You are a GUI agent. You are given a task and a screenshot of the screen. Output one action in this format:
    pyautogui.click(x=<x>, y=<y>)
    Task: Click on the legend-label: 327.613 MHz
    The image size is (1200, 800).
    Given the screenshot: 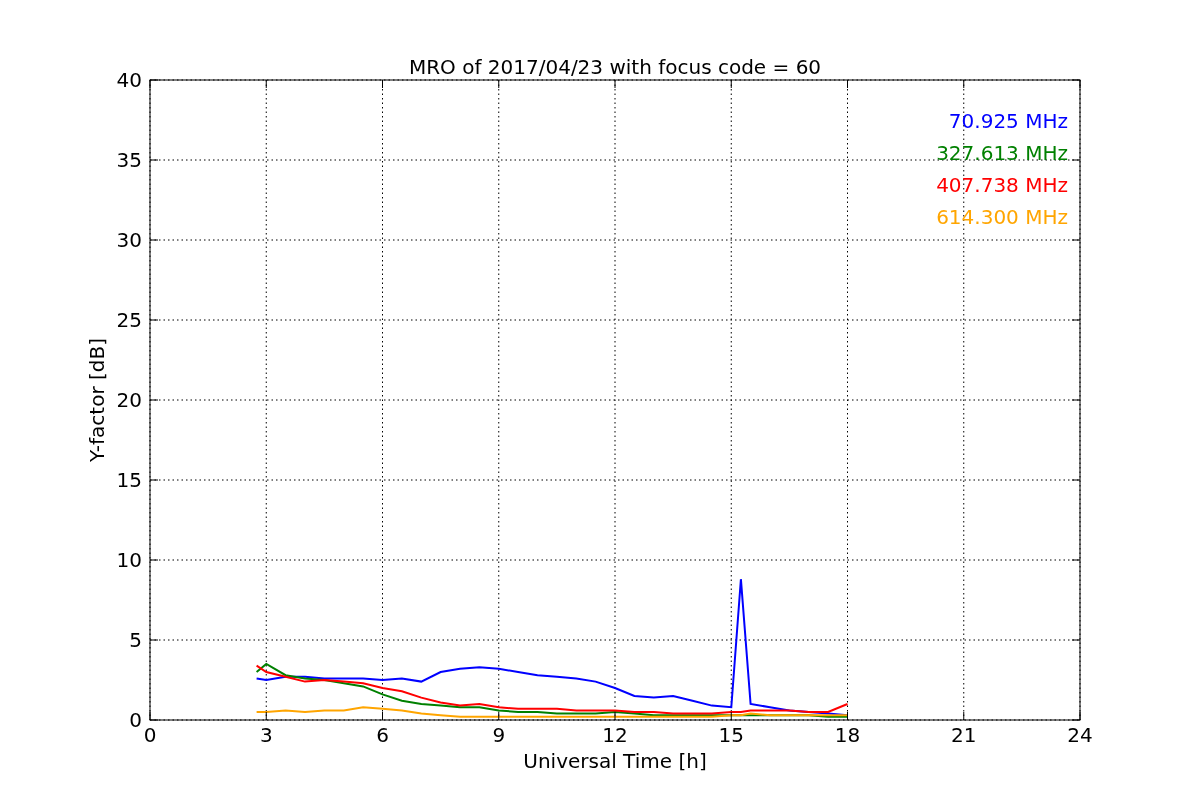 What is the action you would take?
    pyautogui.click(x=1002, y=153)
    